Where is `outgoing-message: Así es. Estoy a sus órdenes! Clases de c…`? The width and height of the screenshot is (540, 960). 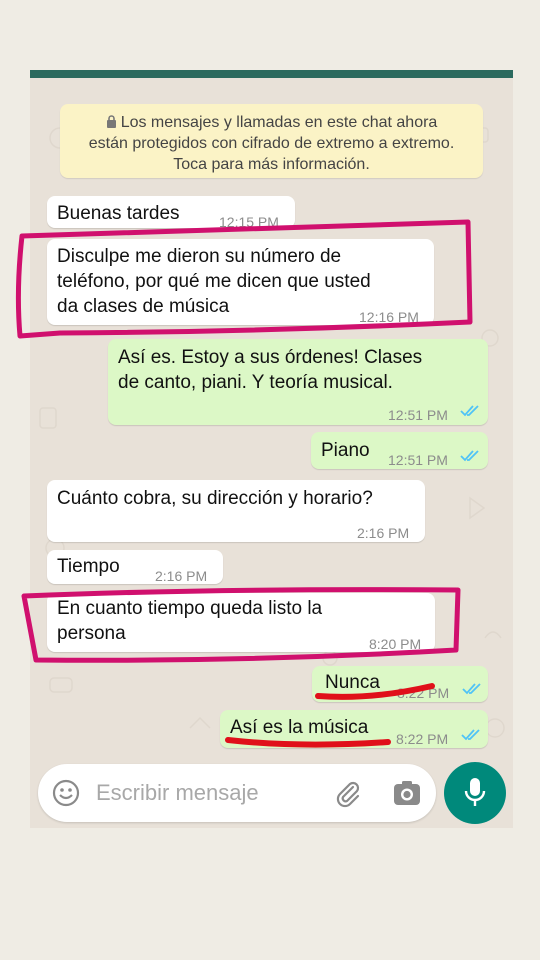 outgoing-message: Así es. Estoy a sus órdenes! Clases de c… is located at coordinates (298, 382).